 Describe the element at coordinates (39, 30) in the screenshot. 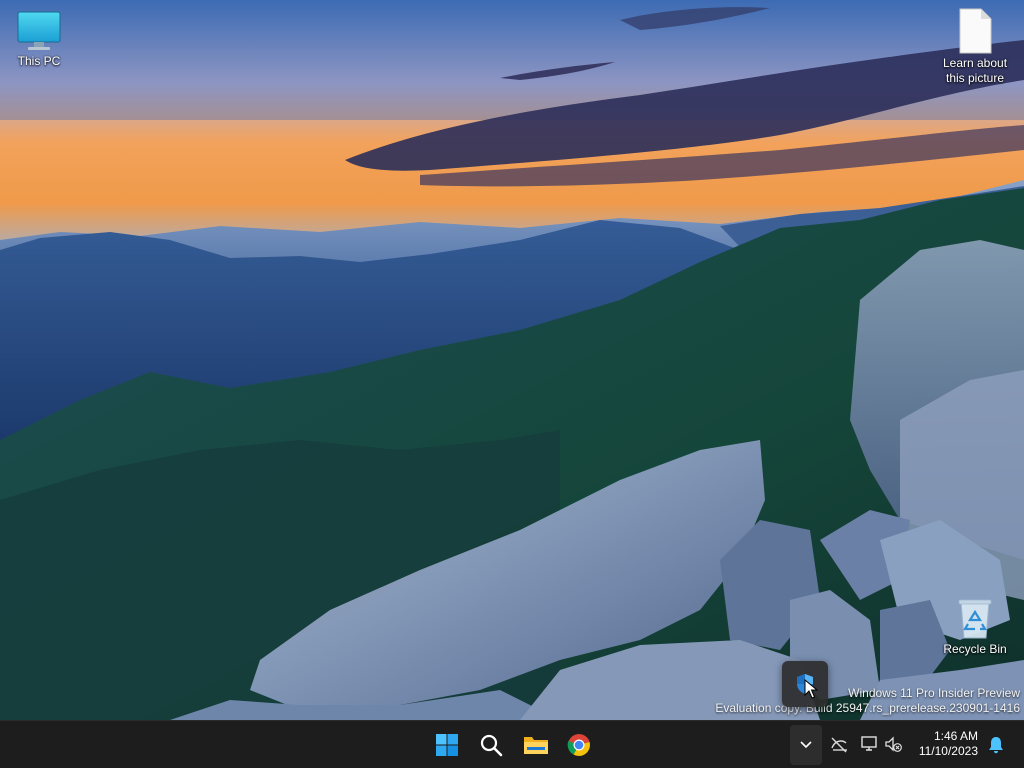

I see `monitor-icon` at that location.